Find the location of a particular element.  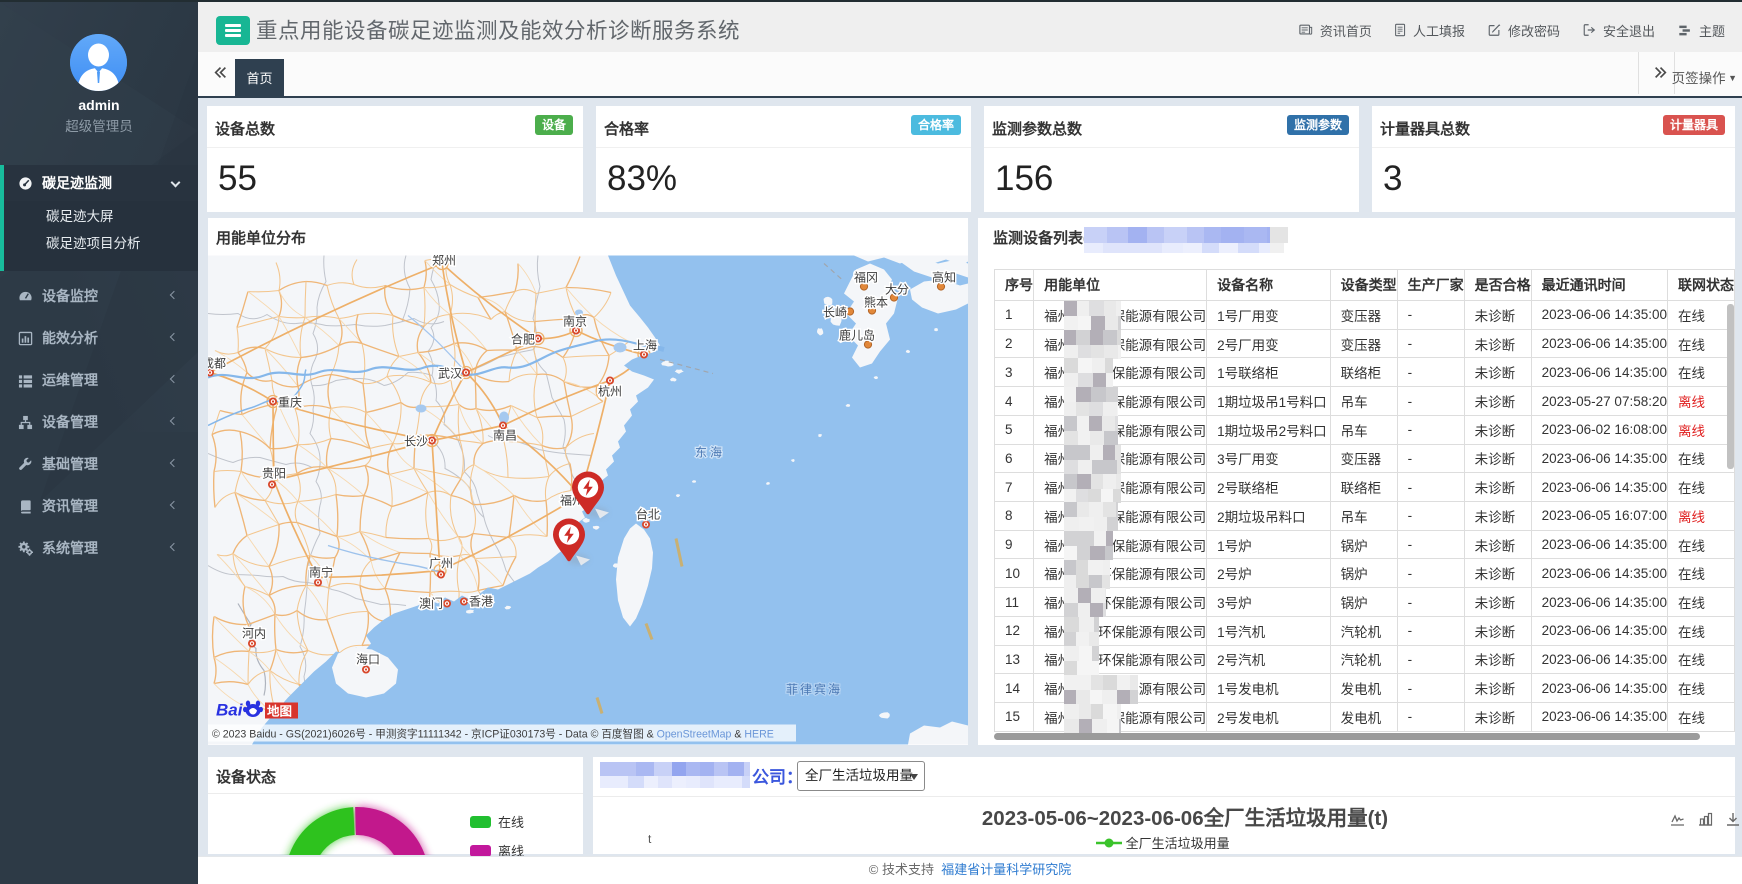

svg-text: 高知 is located at coordinates (944, 277).